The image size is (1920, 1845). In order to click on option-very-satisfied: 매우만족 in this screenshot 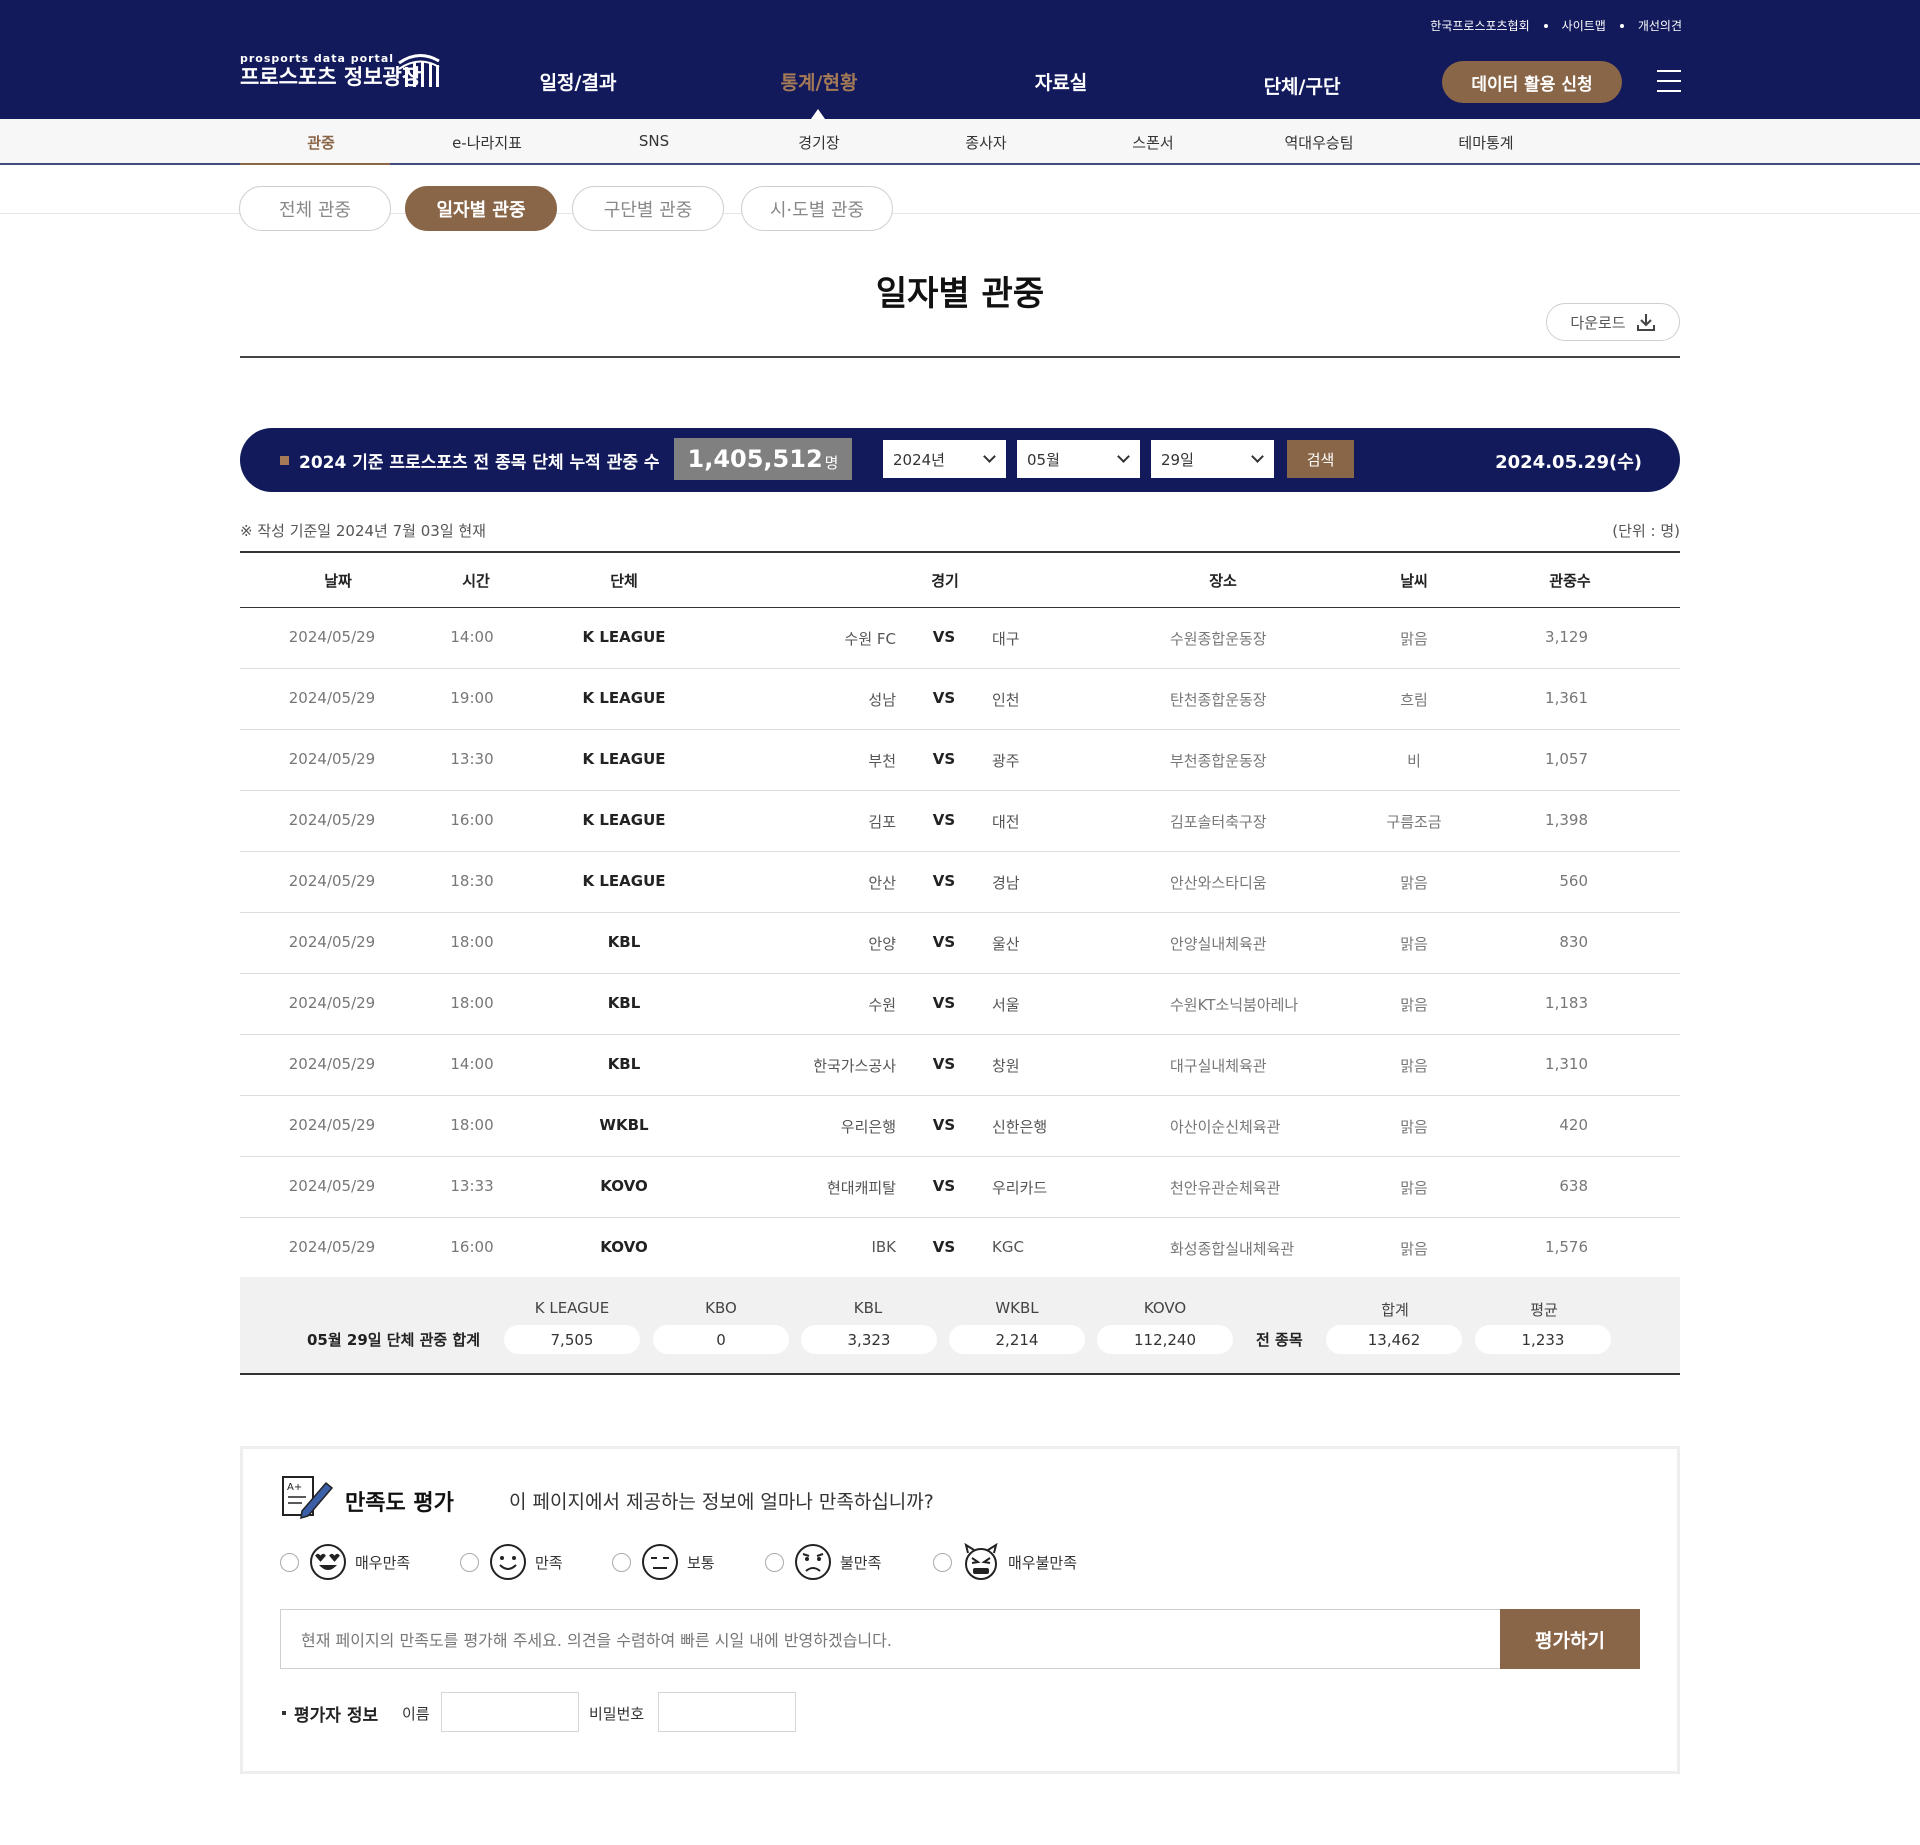, I will do `click(345, 1562)`.